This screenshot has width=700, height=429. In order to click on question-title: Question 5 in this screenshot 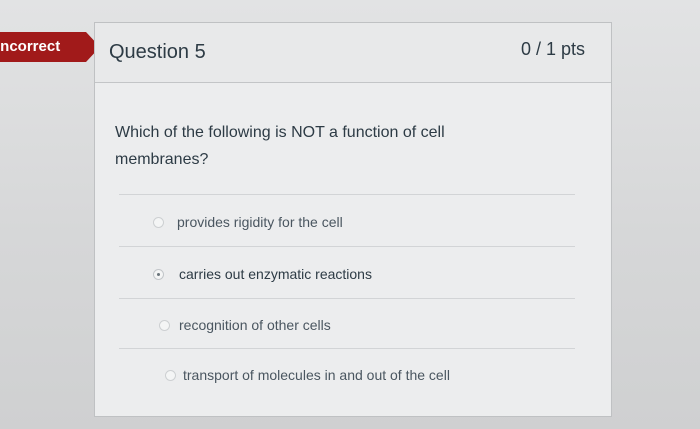, I will do `click(157, 52)`.